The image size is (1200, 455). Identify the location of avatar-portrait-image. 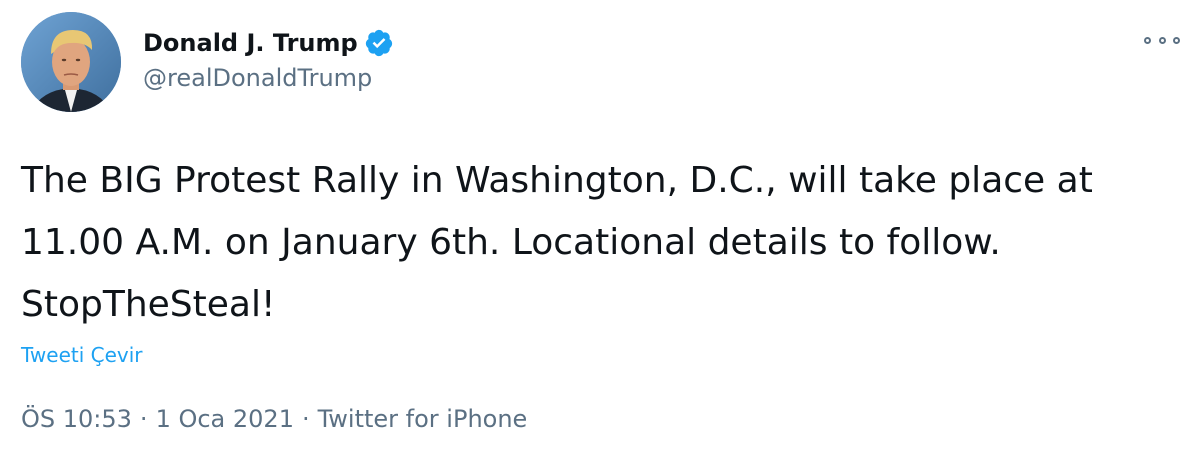
(71, 62).